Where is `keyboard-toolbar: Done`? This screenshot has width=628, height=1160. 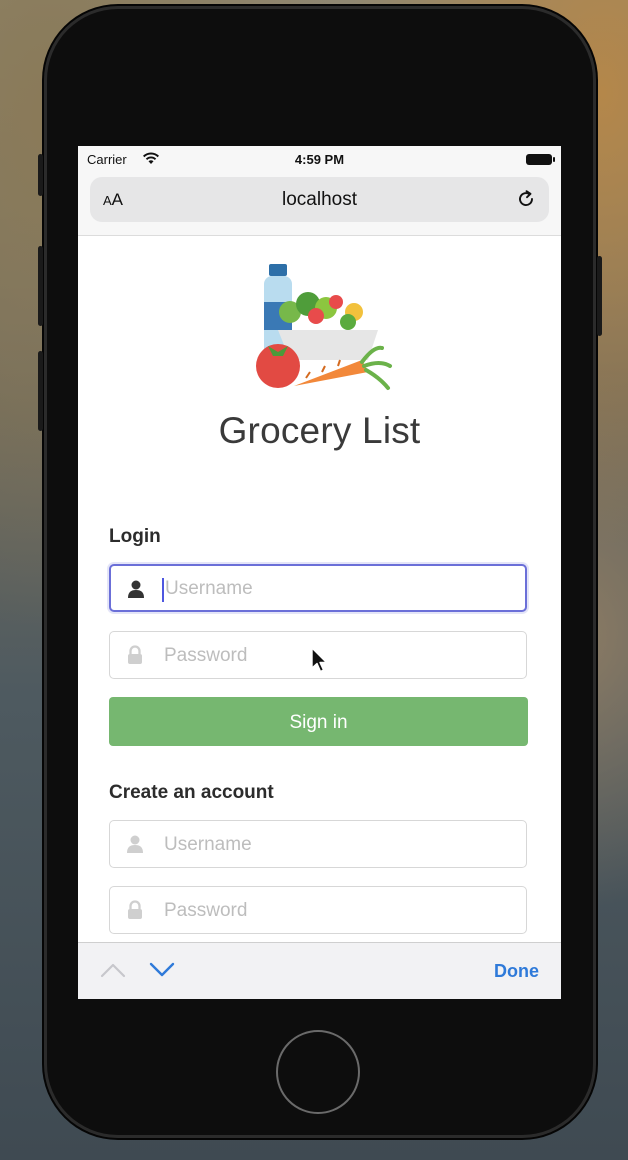
keyboard-toolbar: Done is located at coordinates (319, 970).